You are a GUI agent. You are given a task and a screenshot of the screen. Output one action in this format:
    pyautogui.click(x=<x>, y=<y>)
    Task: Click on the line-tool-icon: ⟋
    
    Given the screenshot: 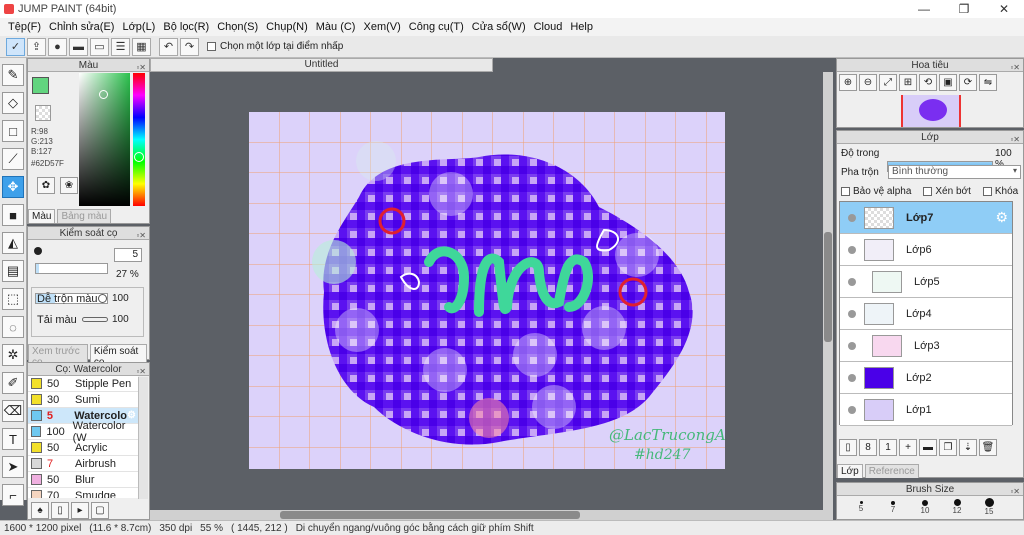 What is the action you would take?
    pyautogui.click(x=13, y=159)
    